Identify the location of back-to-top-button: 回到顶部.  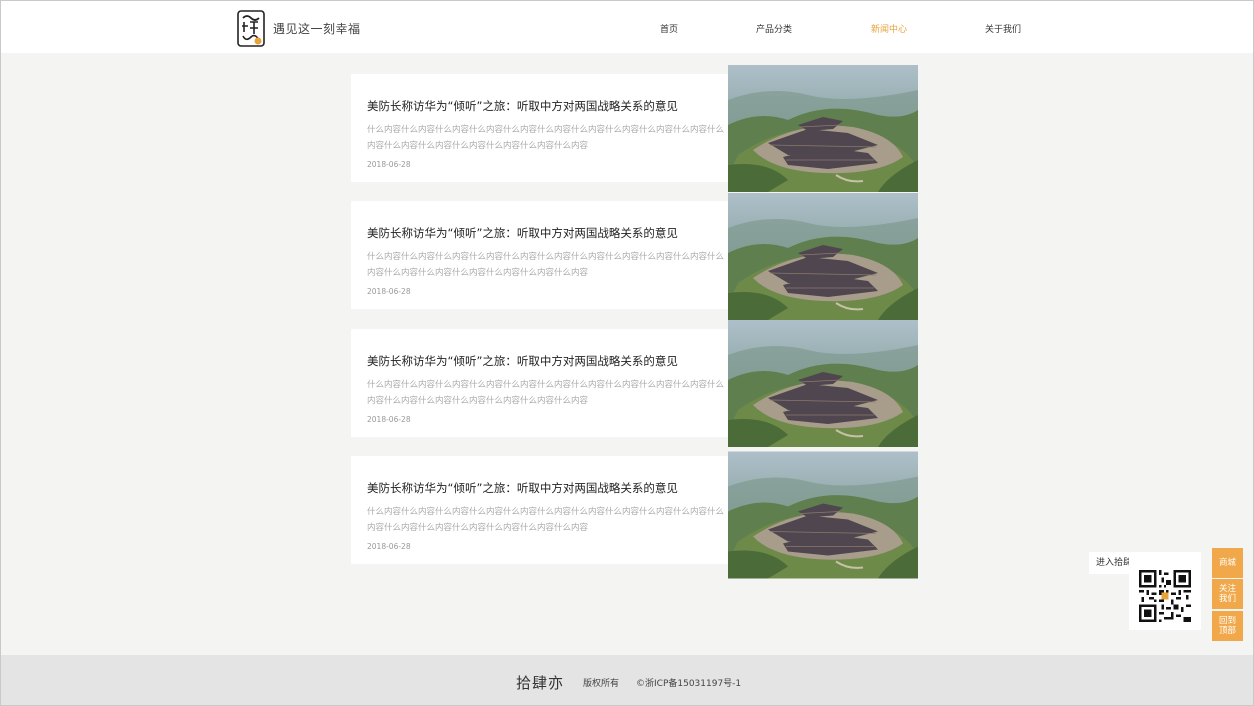
(1227, 626).